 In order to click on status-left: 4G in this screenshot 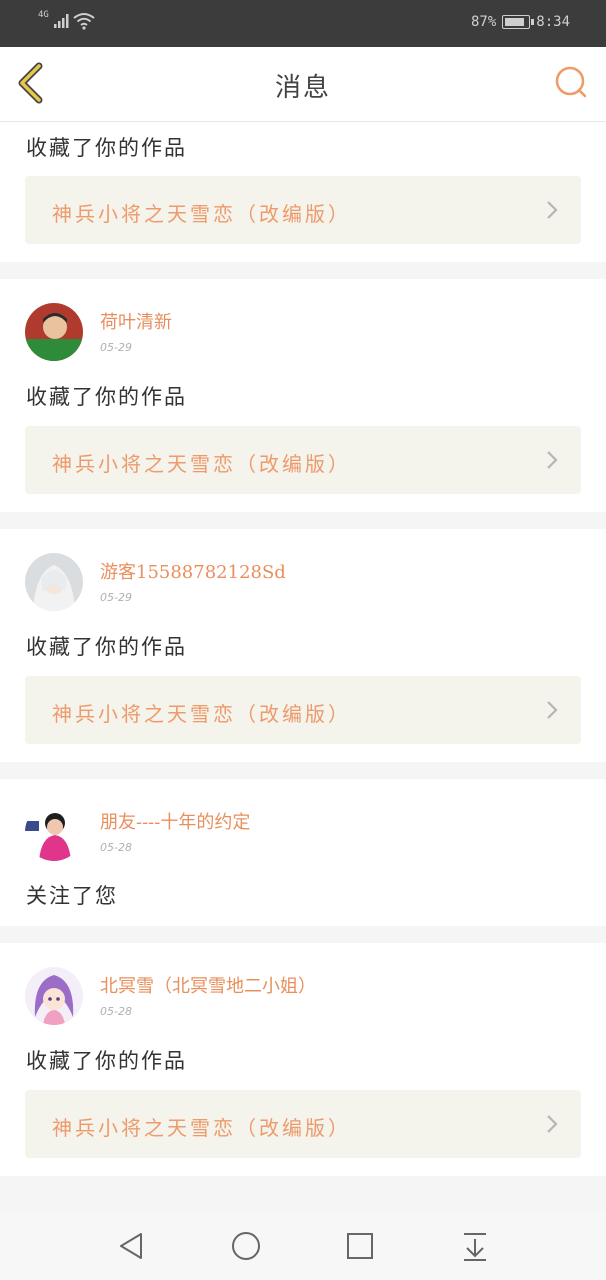, I will do `click(66, 20)`.